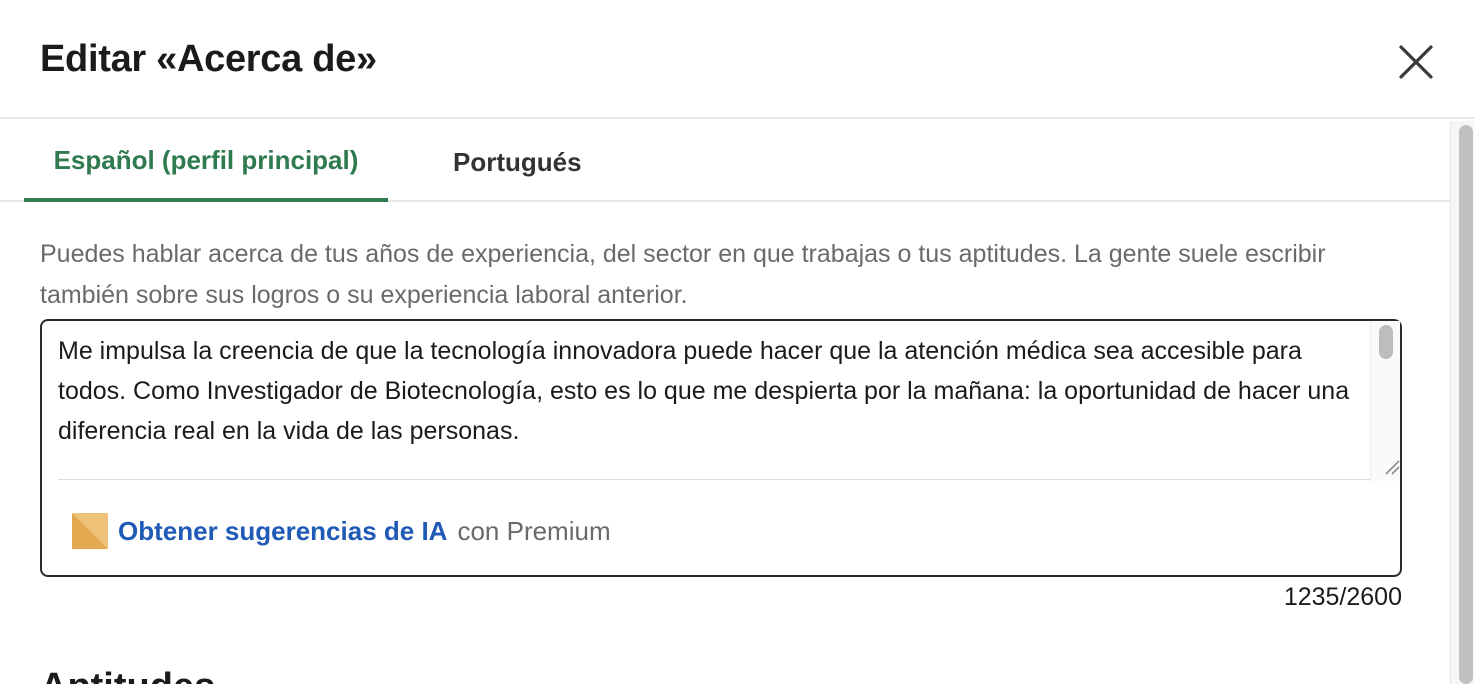 The image size is (1474, 684). What do you see at coordinates (206, 161) in the screenshot?
I see `tab-spanish: Español (perfil principal)` at bounding box center [206, 161].